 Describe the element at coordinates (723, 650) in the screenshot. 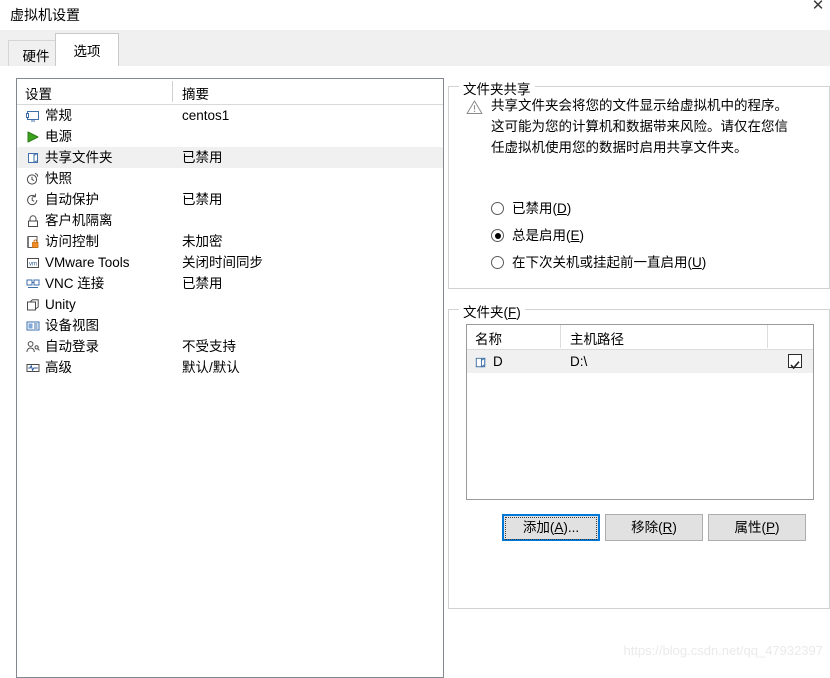

I see `watermark: https://blog.csdn.net/qq_47932397` at that location.